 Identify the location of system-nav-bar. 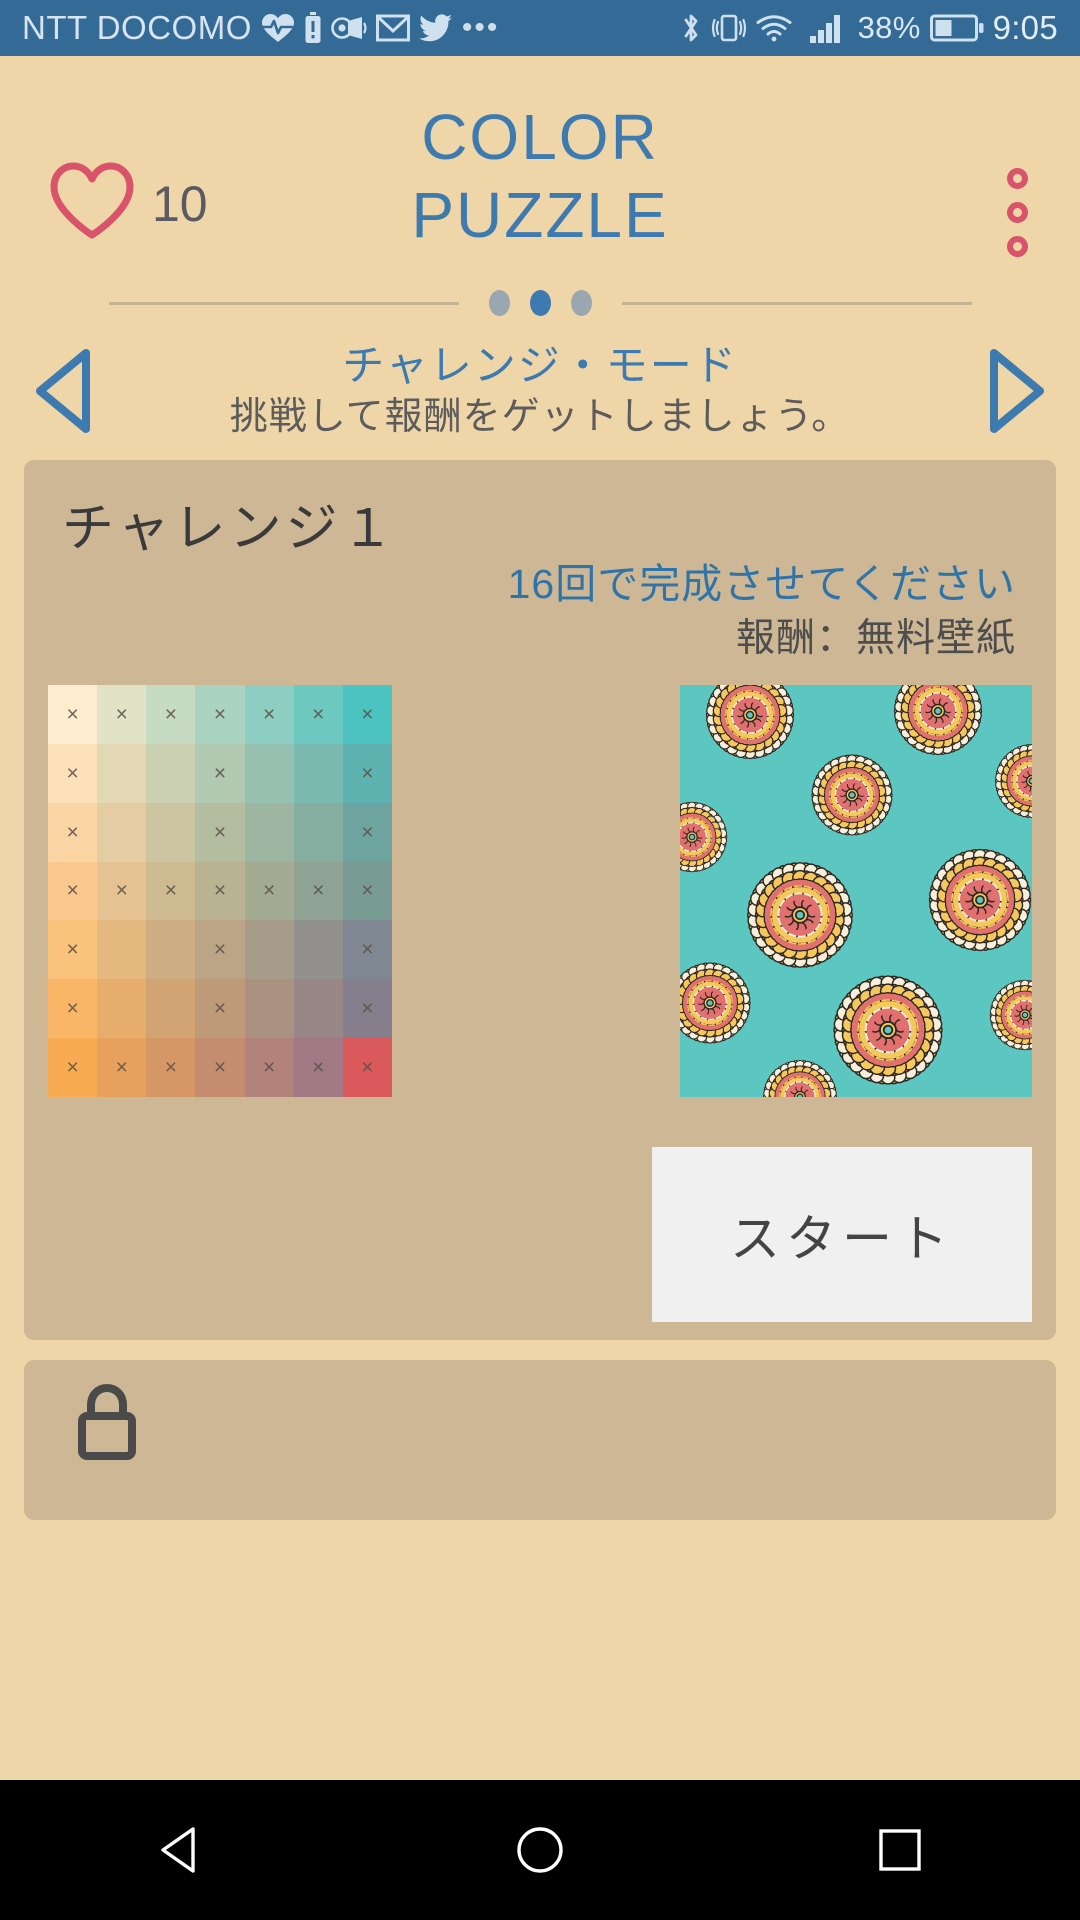
(540, 1850).